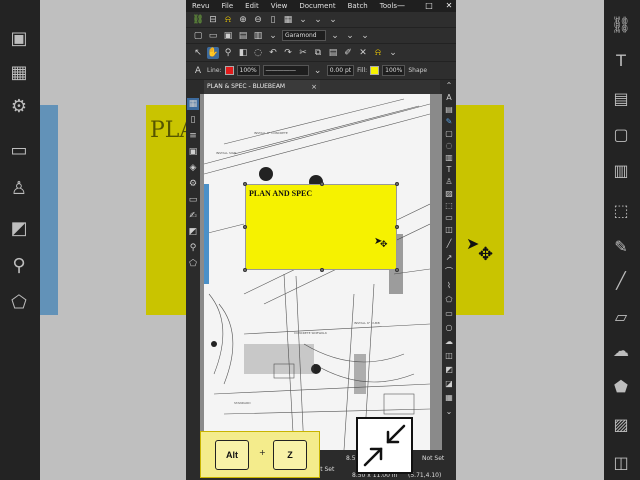 Image resolution: width=640 pixels, height=480 pixels. What do you see at coordinates (279, 6) in the screenshot?
I see `menu-view: View` at bounding box center [279, 6].